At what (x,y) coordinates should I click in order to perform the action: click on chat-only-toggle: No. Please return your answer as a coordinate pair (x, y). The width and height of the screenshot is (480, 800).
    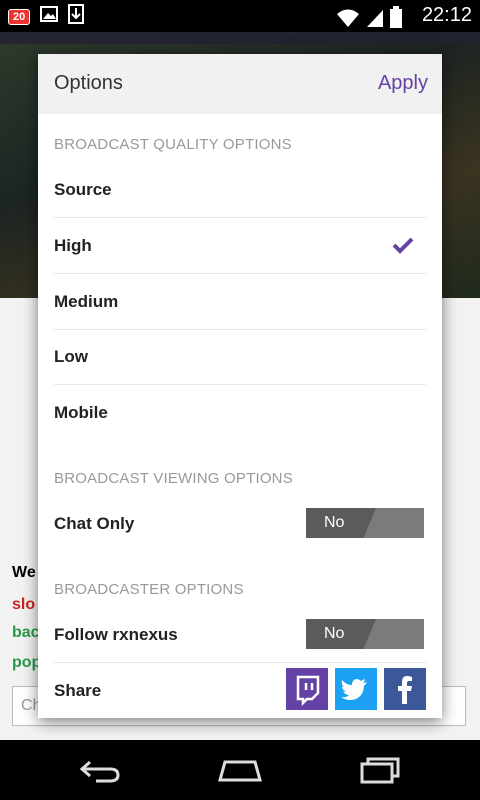
    Looking at the image, I should click on (365, 523).